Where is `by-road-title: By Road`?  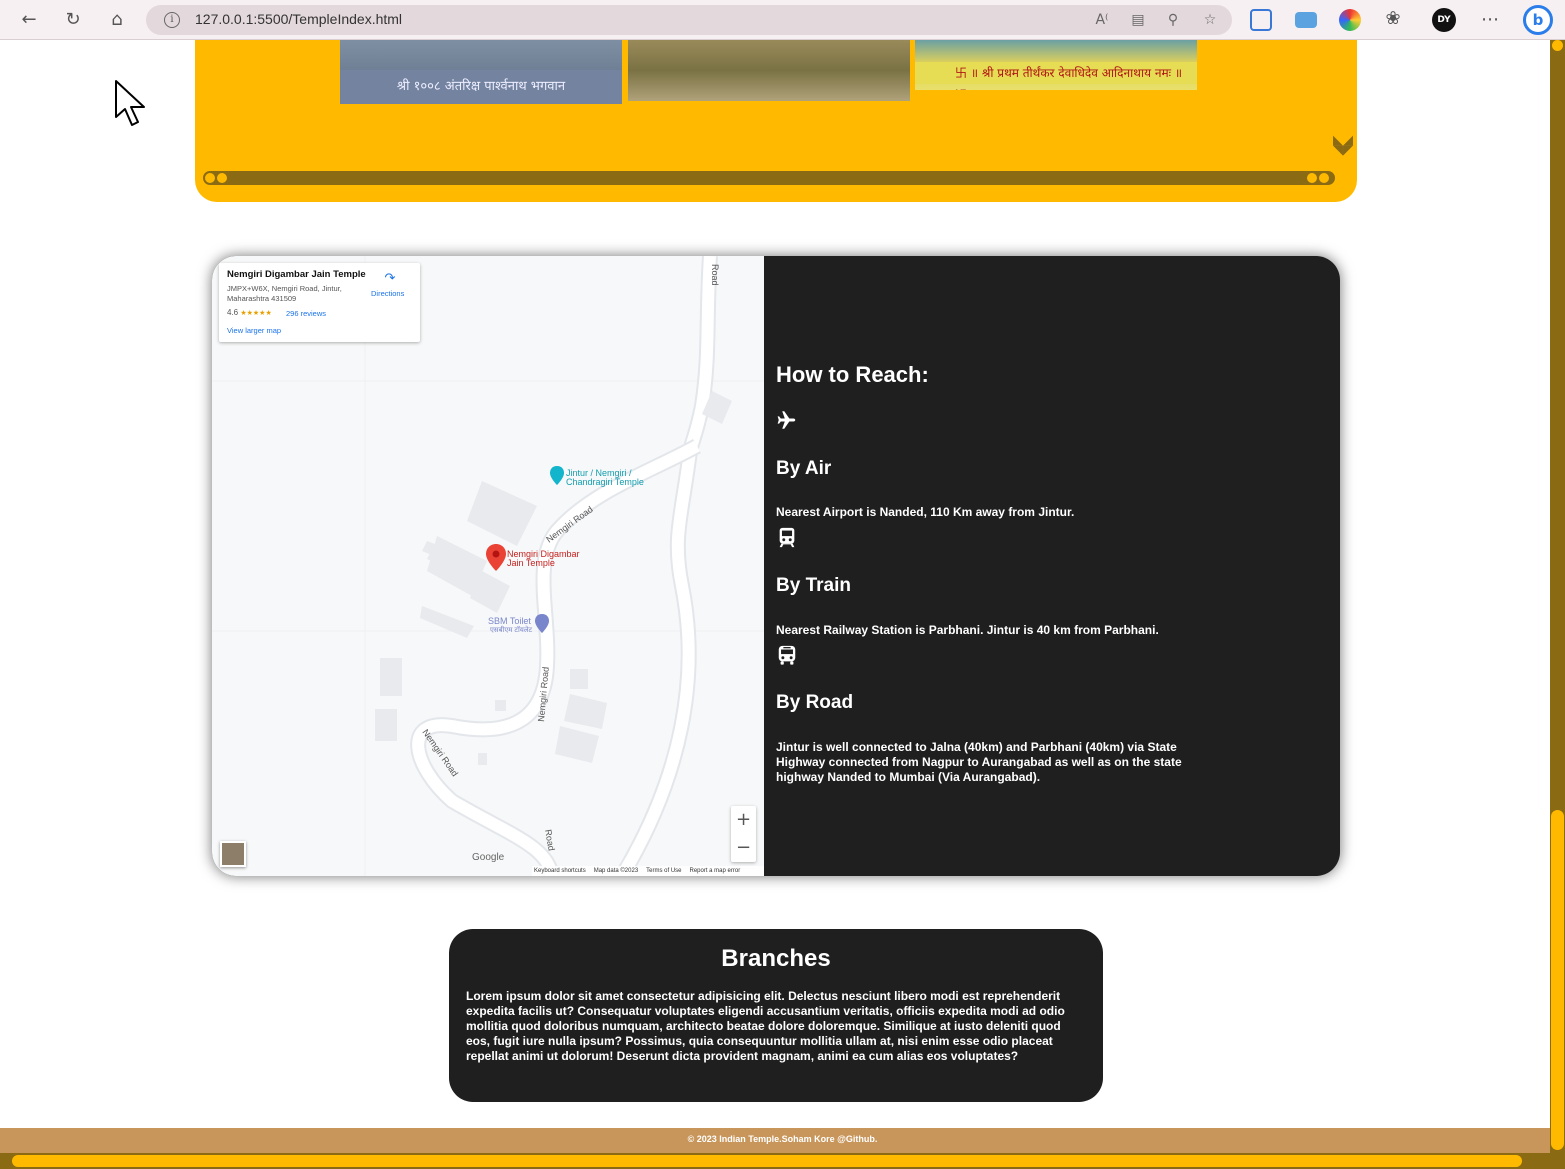 by-road-title: By Road is located at coordinates (815, 702).